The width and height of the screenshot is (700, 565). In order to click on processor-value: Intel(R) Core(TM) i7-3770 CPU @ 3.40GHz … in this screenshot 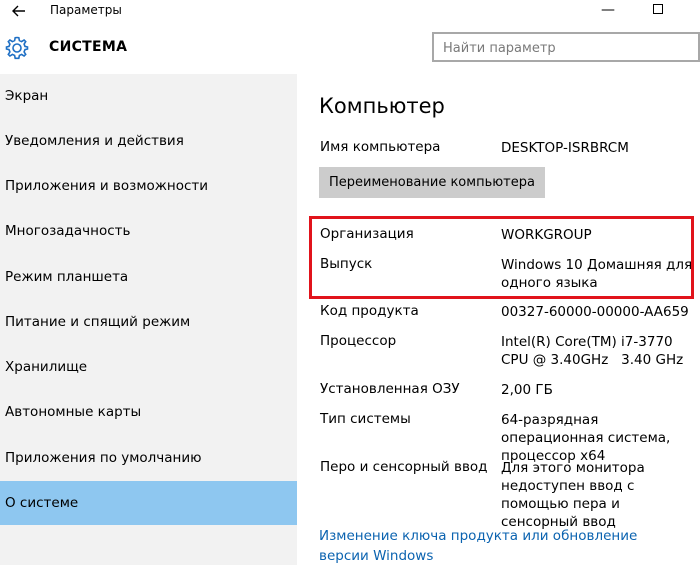, I will do `click(592, 351)`.